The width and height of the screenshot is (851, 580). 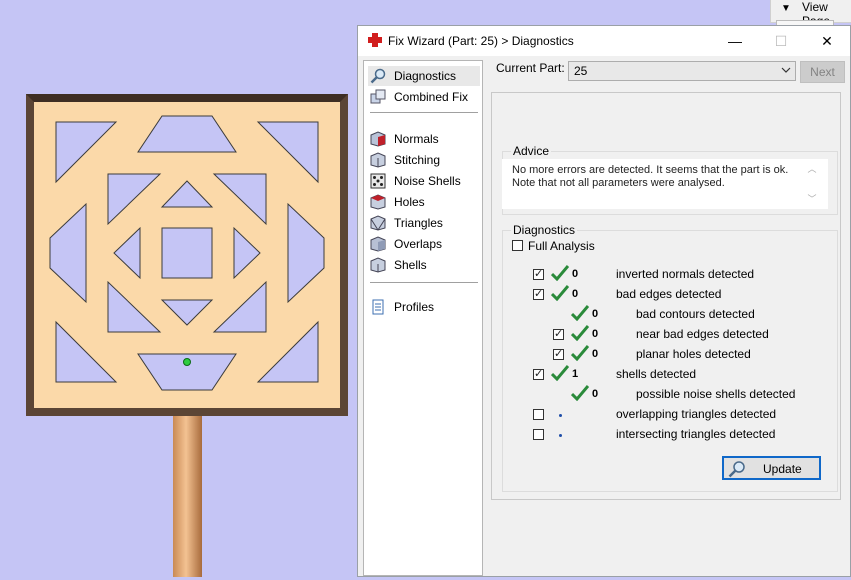 I want to click on nav-item-label: Overlaps, so click(x=418, y=244).